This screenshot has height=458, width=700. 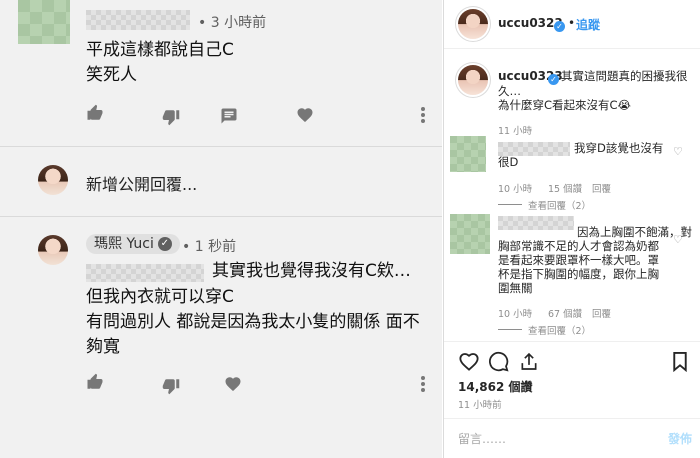 What do you see at coordinates (680, 438) in the screenshot?
I see `post-comment-button: 發佈` at bounding box center [680, 438].